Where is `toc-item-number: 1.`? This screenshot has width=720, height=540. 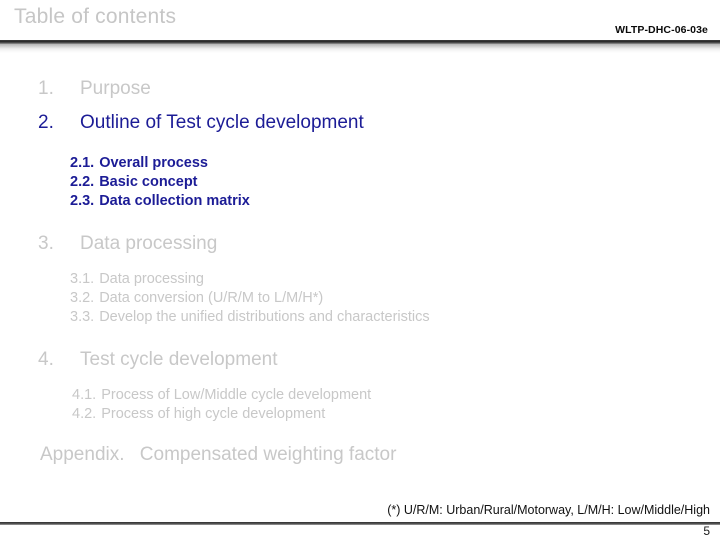
toc-item-number: 1. is located at coordinates (46, 88).